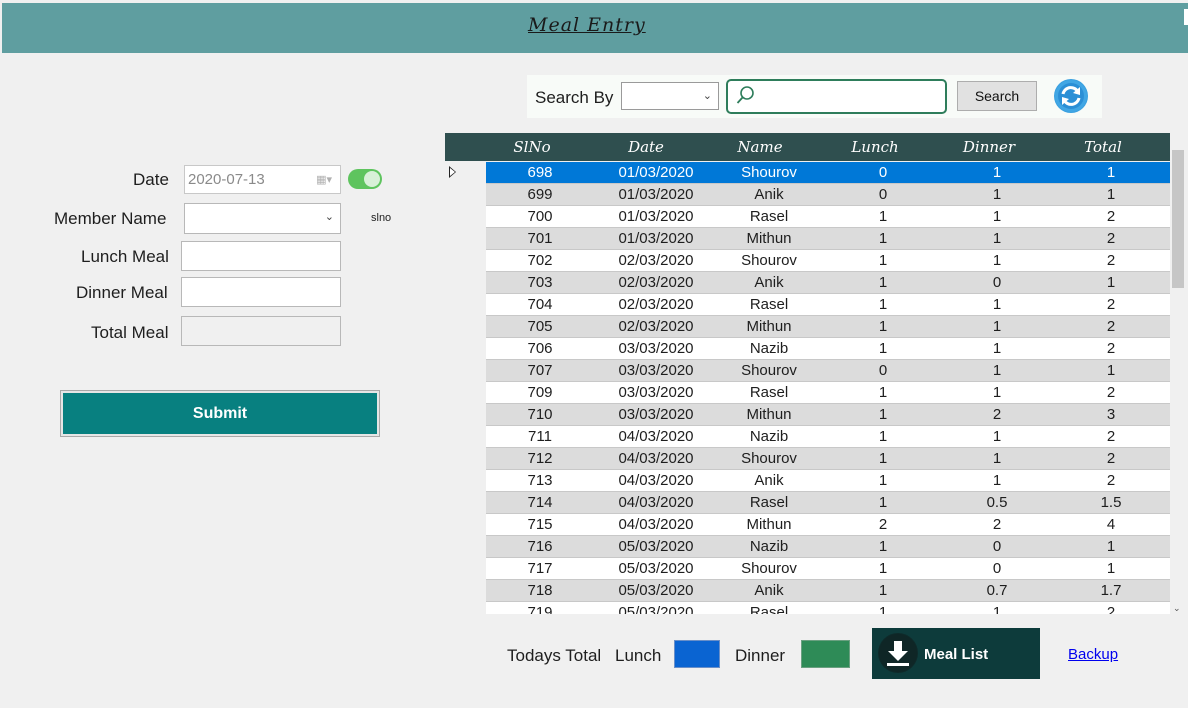  What do you see at coordinates (261, 292) in the screenshot?
I see `dinner-meal-input` at bounding box center [261, 292].